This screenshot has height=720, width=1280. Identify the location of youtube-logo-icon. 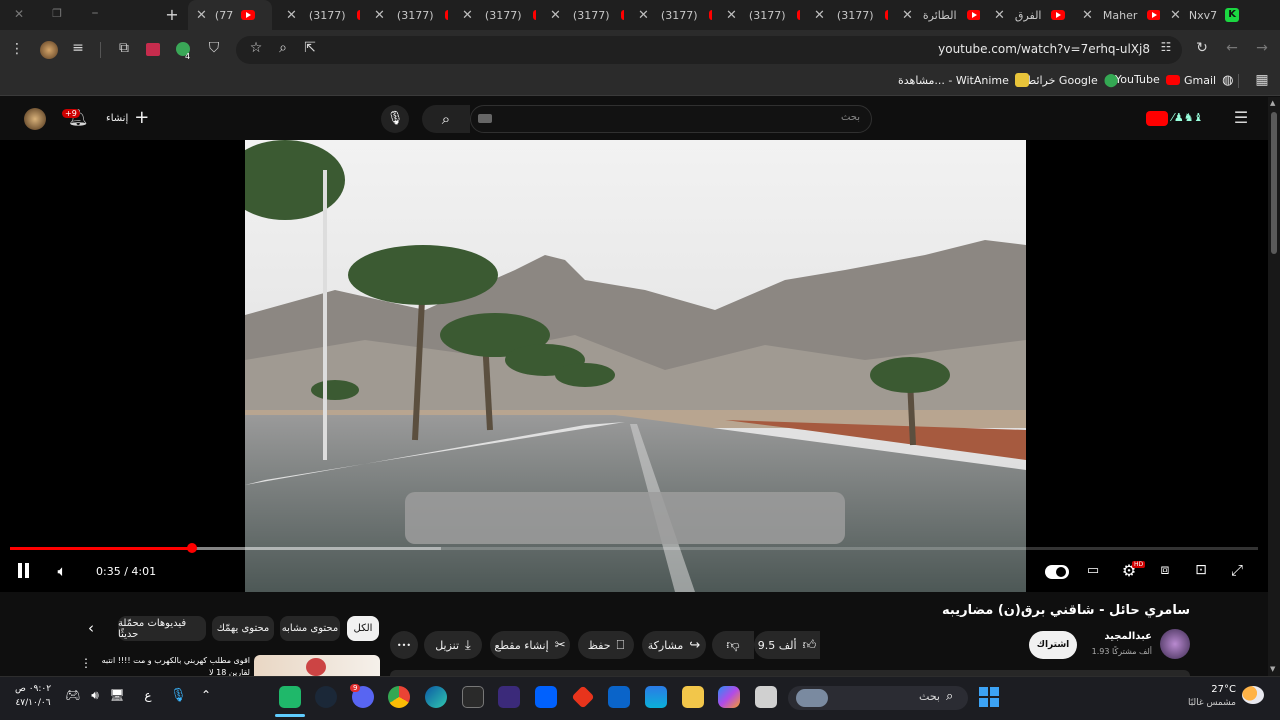
(1157, 118).